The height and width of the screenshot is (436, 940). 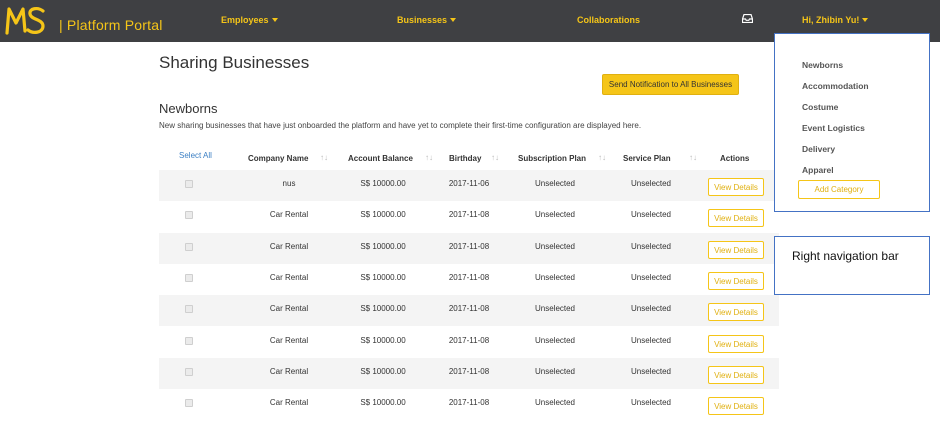 What do you see at coordinates (735, 158) in the screenshot?
I see `header-actions: Actions` at bounding box center [735, 158].